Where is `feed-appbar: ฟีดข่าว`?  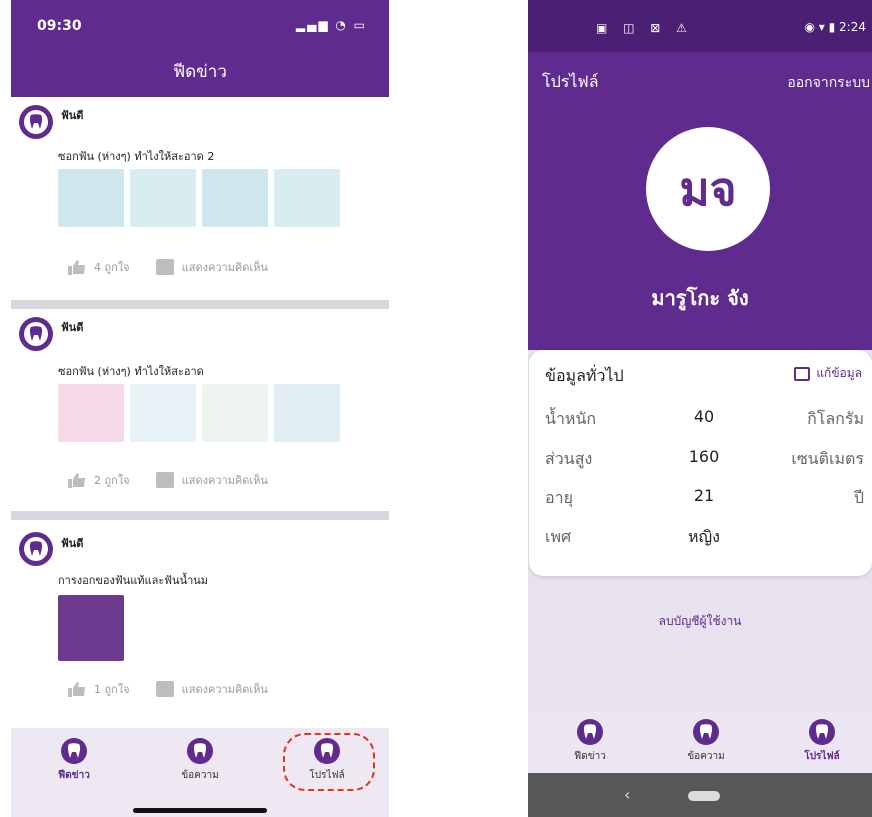 feed-appbar: ฟีดข่าว is located at coordinates (200, 74).